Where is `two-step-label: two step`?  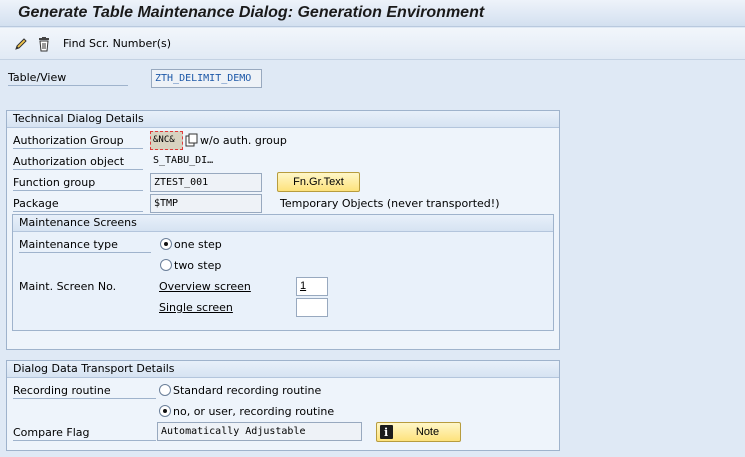
two-step-label: two step is located at coordinates (197, 265).